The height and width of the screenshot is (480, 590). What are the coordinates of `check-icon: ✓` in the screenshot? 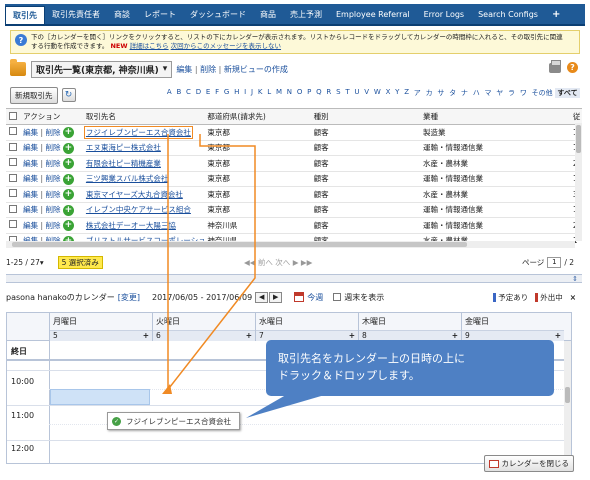 It's located at (116, 421).